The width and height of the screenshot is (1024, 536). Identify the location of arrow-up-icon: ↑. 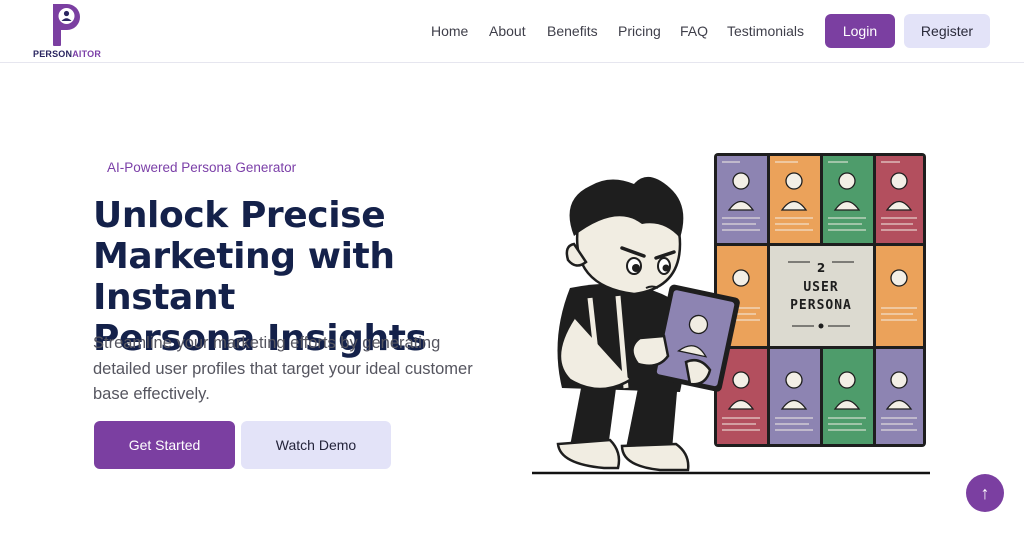
(985, 492).